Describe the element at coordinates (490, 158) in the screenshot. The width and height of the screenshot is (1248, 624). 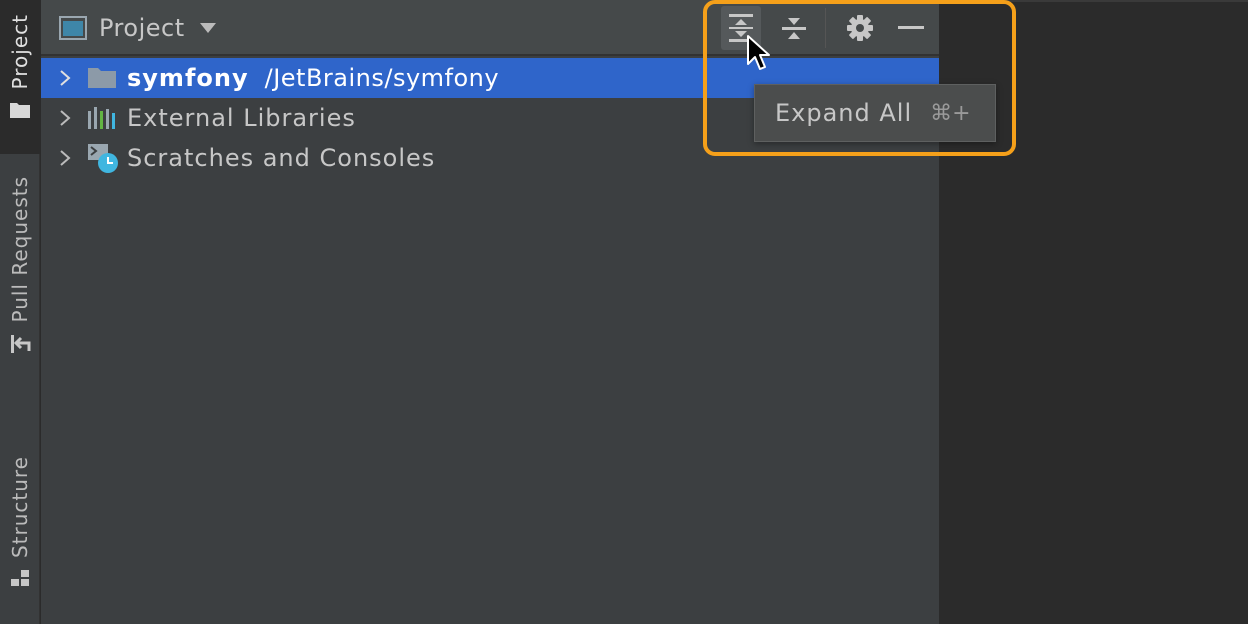
I see `tree-node-scratches: Scratches and Consoles` at that location.